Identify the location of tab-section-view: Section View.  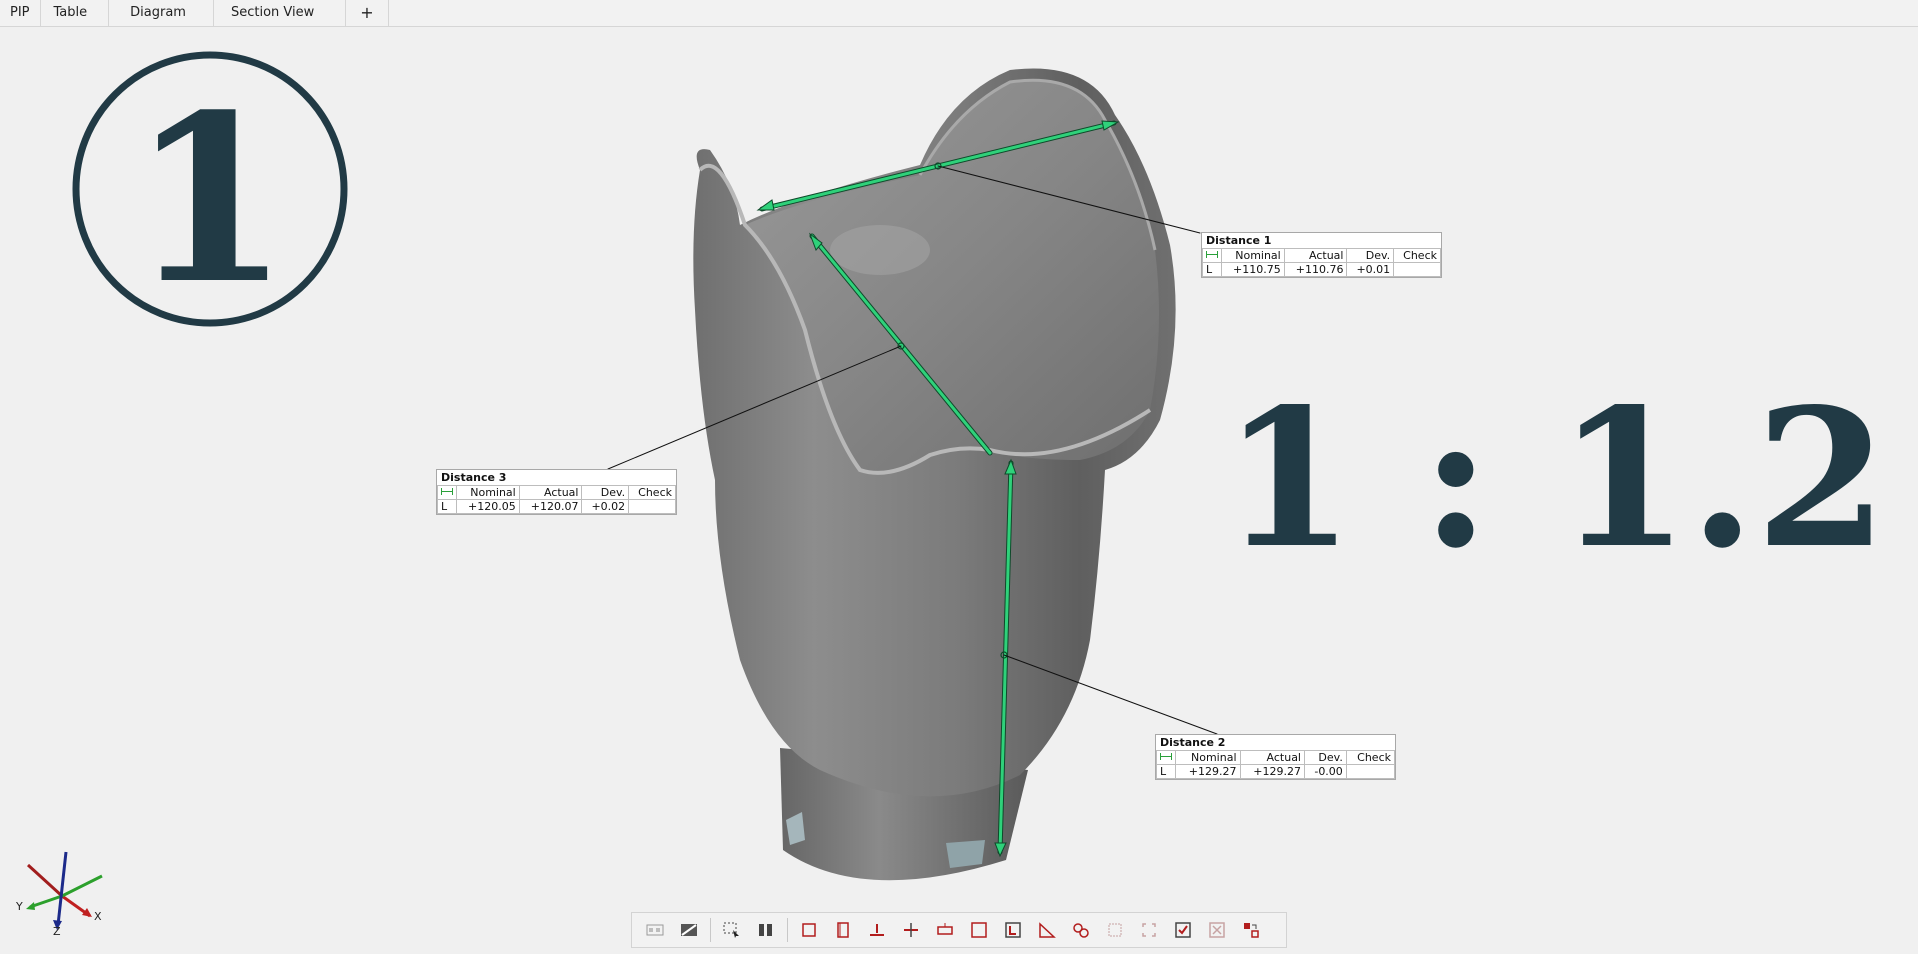
(280, 13).